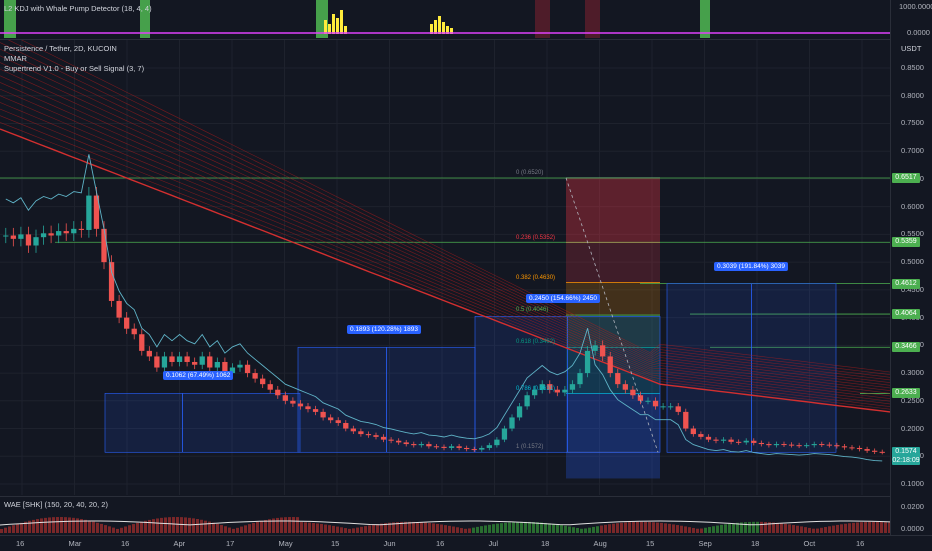 Image resolution: width=932 pixels, height=551 pixels. What do you see at coordinates (60, 48) in the screenshot?
I see `symbol-title: Persistence / Tether, 2D, KUCOIN` at bounding box center [60, 48].